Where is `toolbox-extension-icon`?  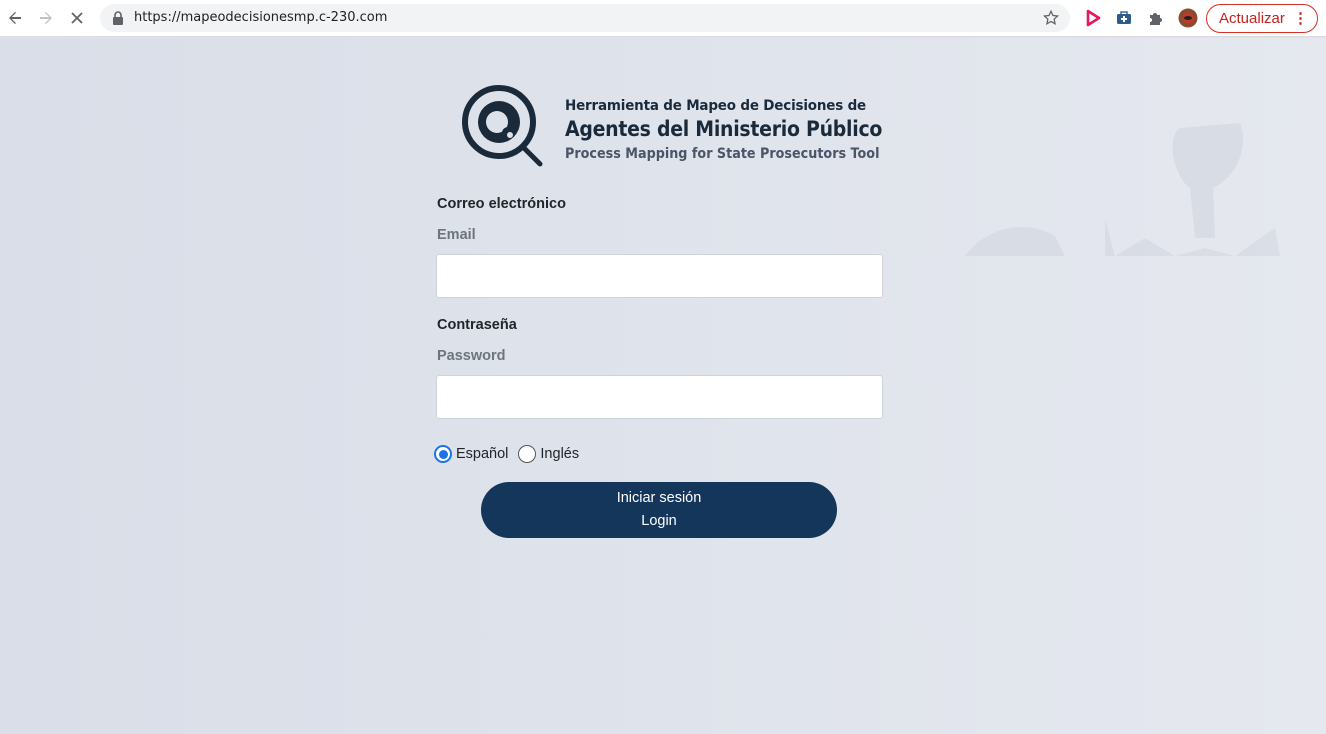
toolbox-extension-icon is located at coordinates (1124, 18).